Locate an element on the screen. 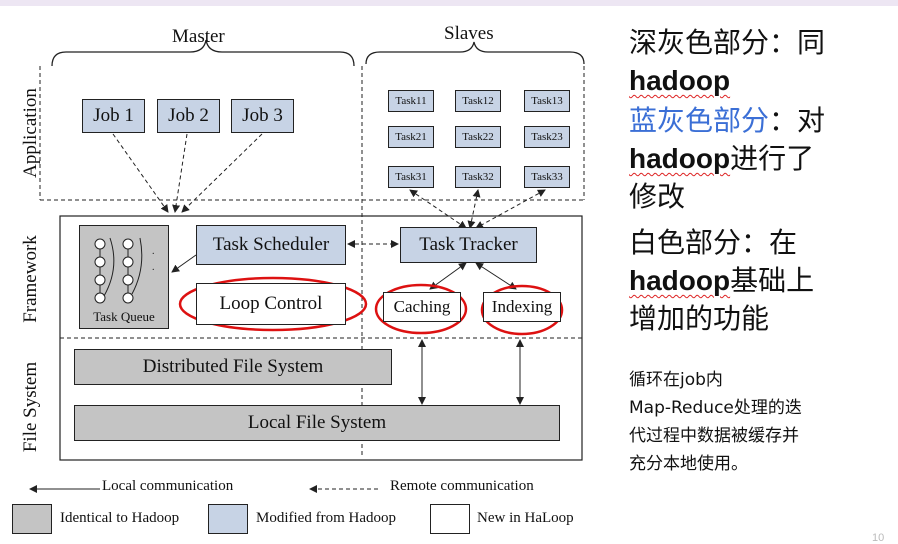 Image resolution: width=898 pixels, height=544 pixels. note-line-4: hadoop进行了 is located at coordinates (721, 159).